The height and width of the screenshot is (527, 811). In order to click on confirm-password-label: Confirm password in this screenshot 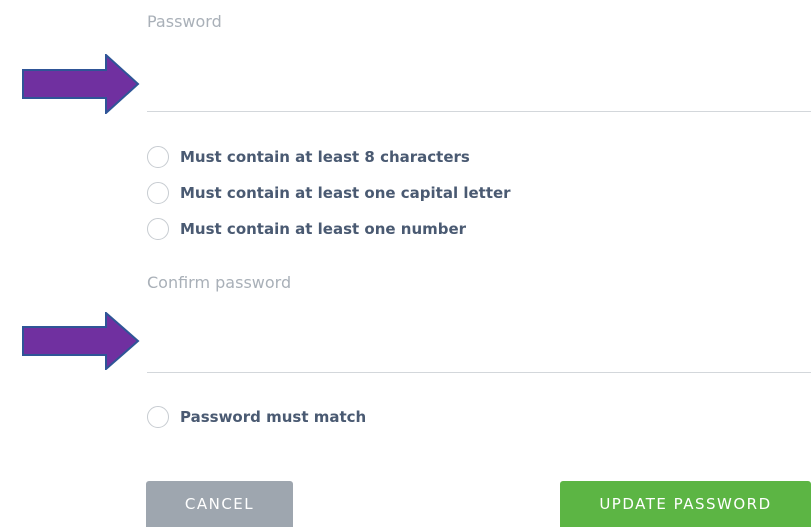, I will do `click(219, 282)`.